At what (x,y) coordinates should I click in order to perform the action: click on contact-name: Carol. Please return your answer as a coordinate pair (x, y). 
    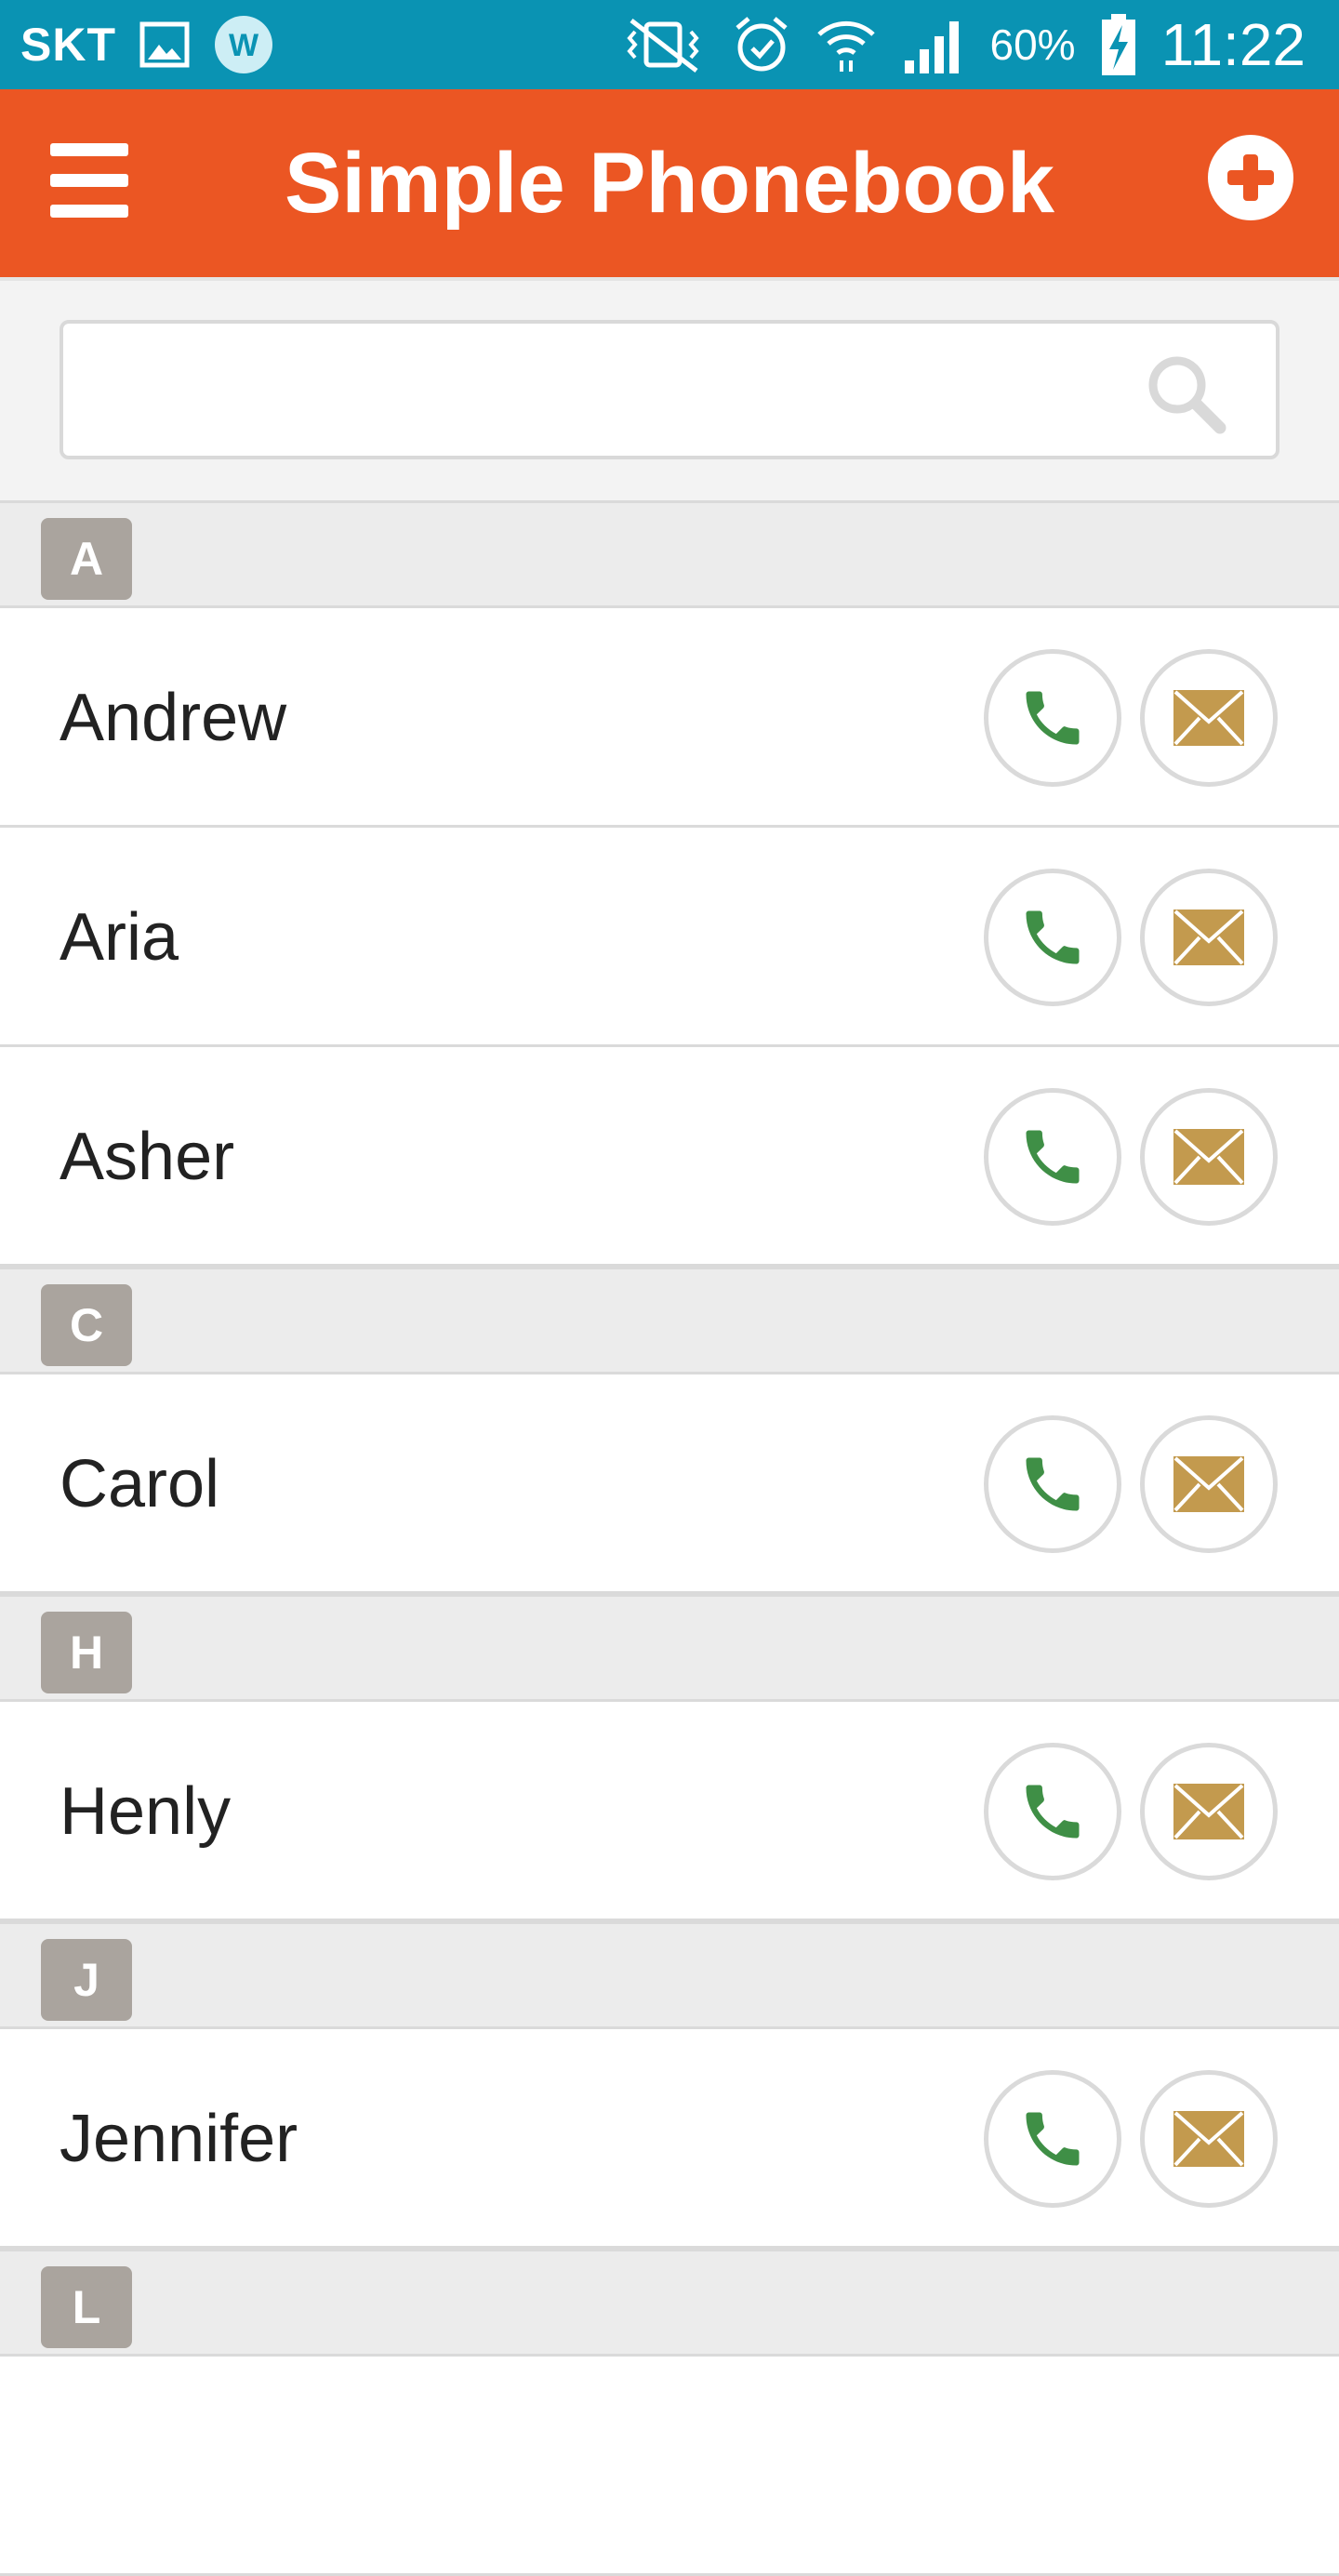
    Looking at the image, I should click on (140, 1484).